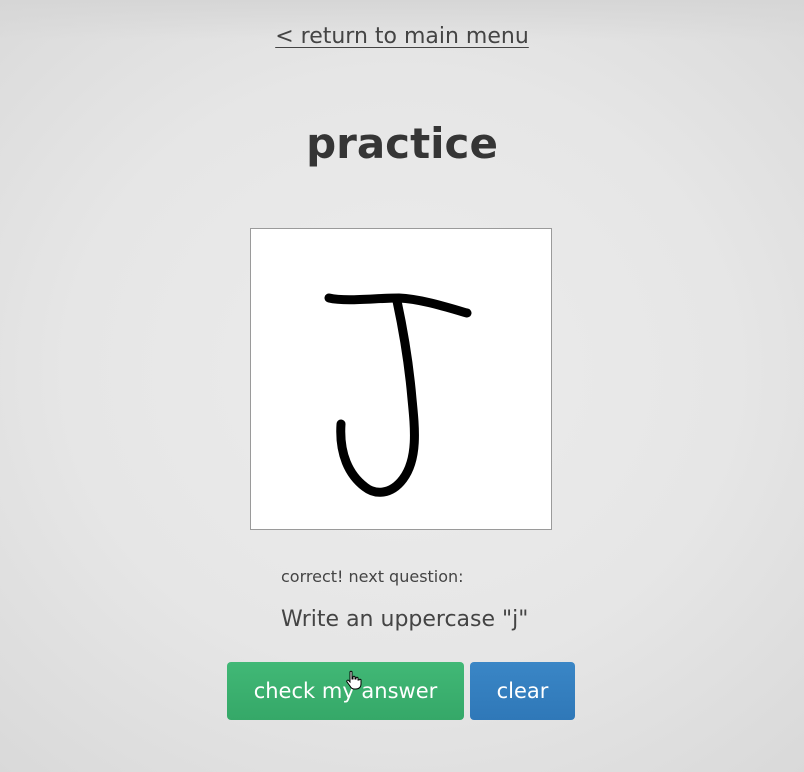  I want to click on clear-button: clear, so click(522, 691).